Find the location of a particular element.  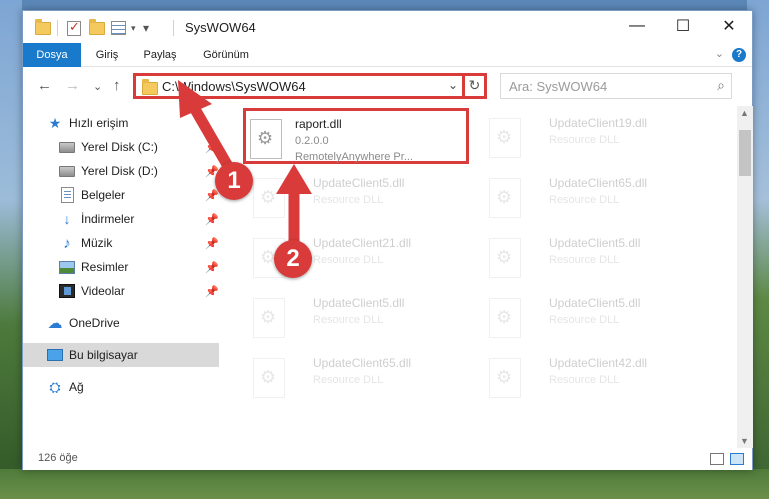

ribbon-tabs: Dosya Giriş Paylaş Görünüm ⌄ ? is located at coordinates (387, 55).